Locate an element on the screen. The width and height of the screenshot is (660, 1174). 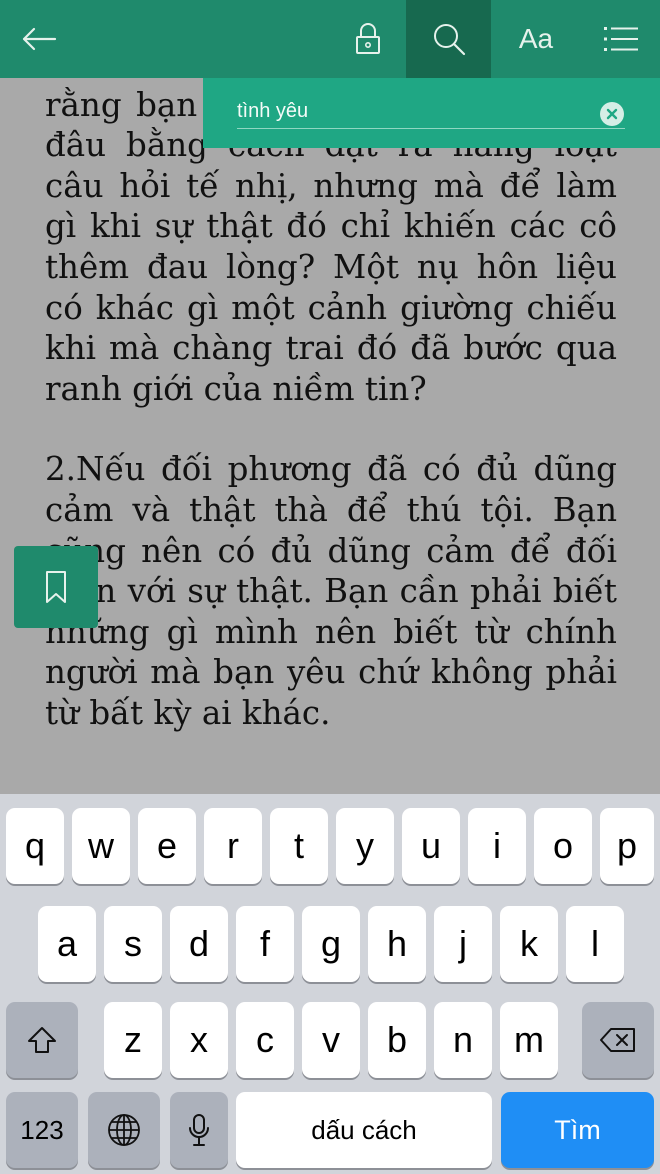
shift-key is located at coordinates (42, 1040).